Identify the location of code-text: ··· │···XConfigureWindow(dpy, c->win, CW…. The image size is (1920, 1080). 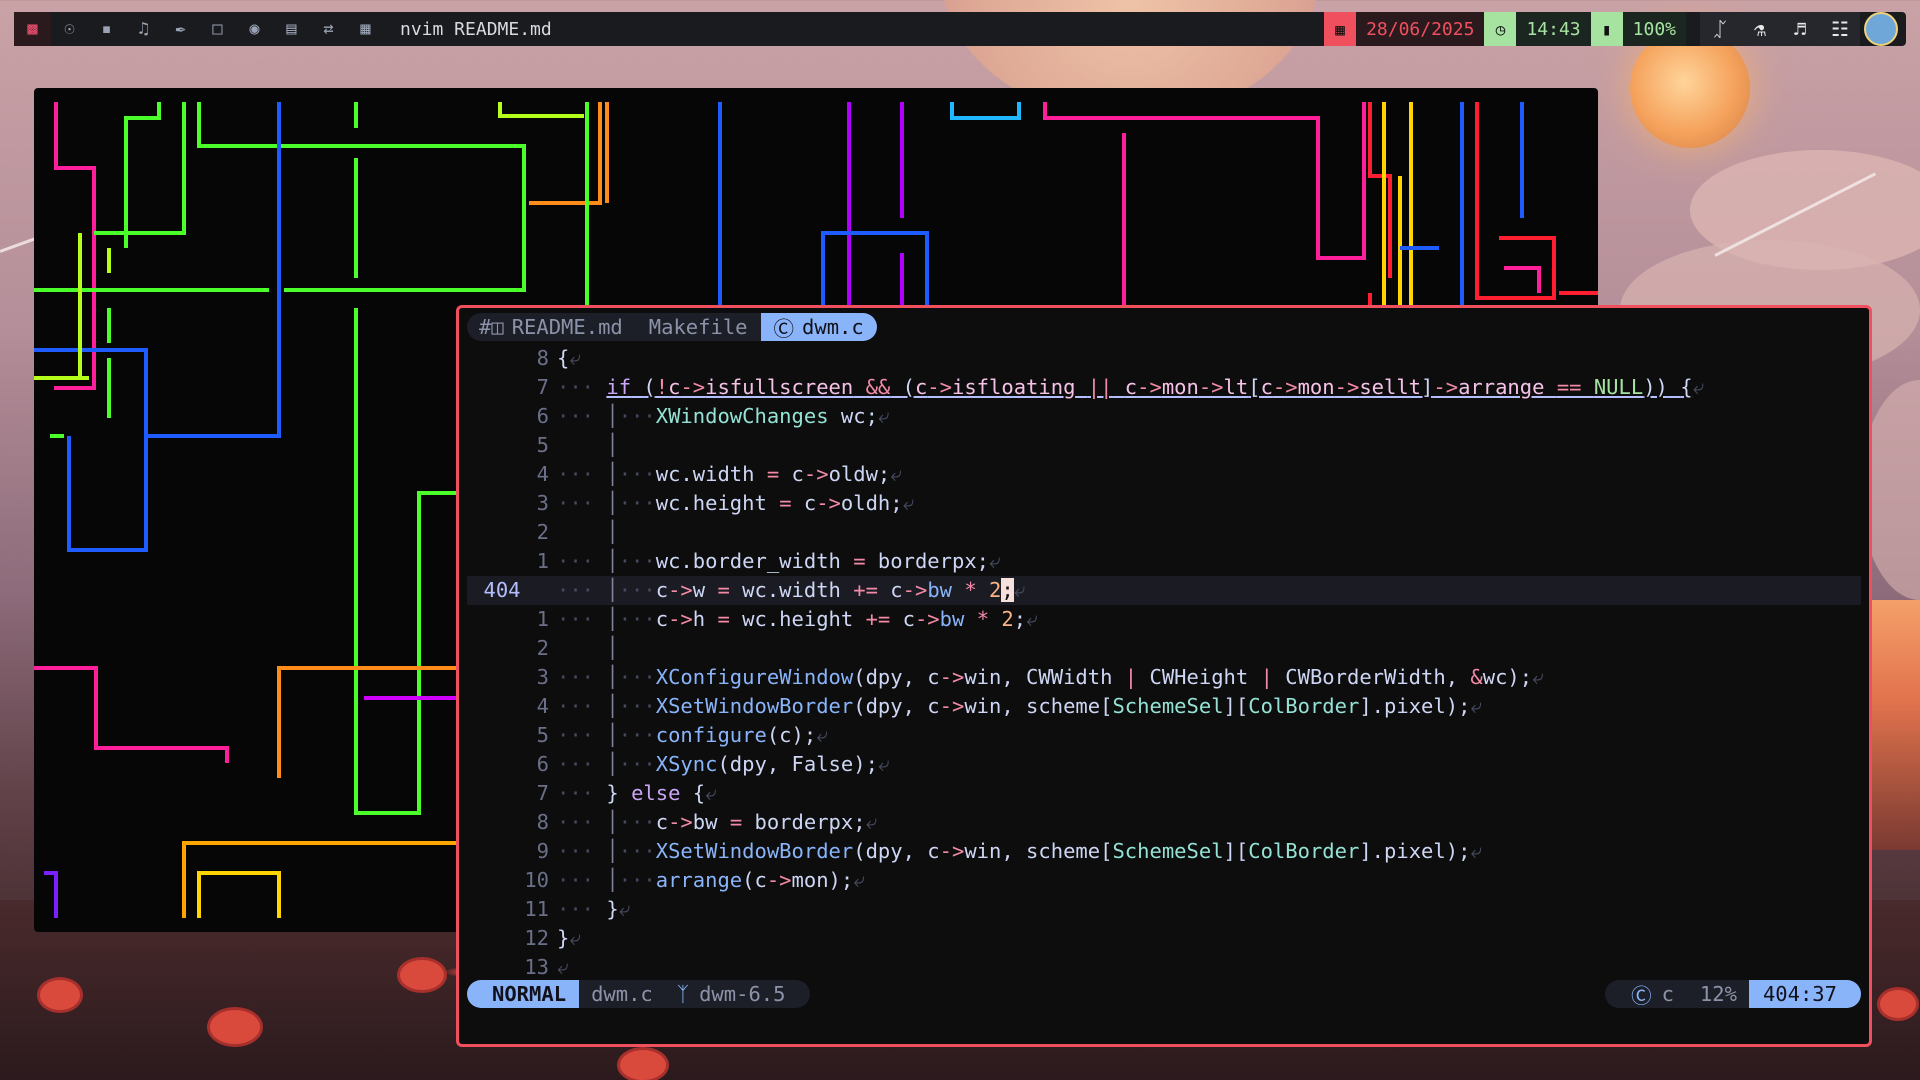
(1050, 677).